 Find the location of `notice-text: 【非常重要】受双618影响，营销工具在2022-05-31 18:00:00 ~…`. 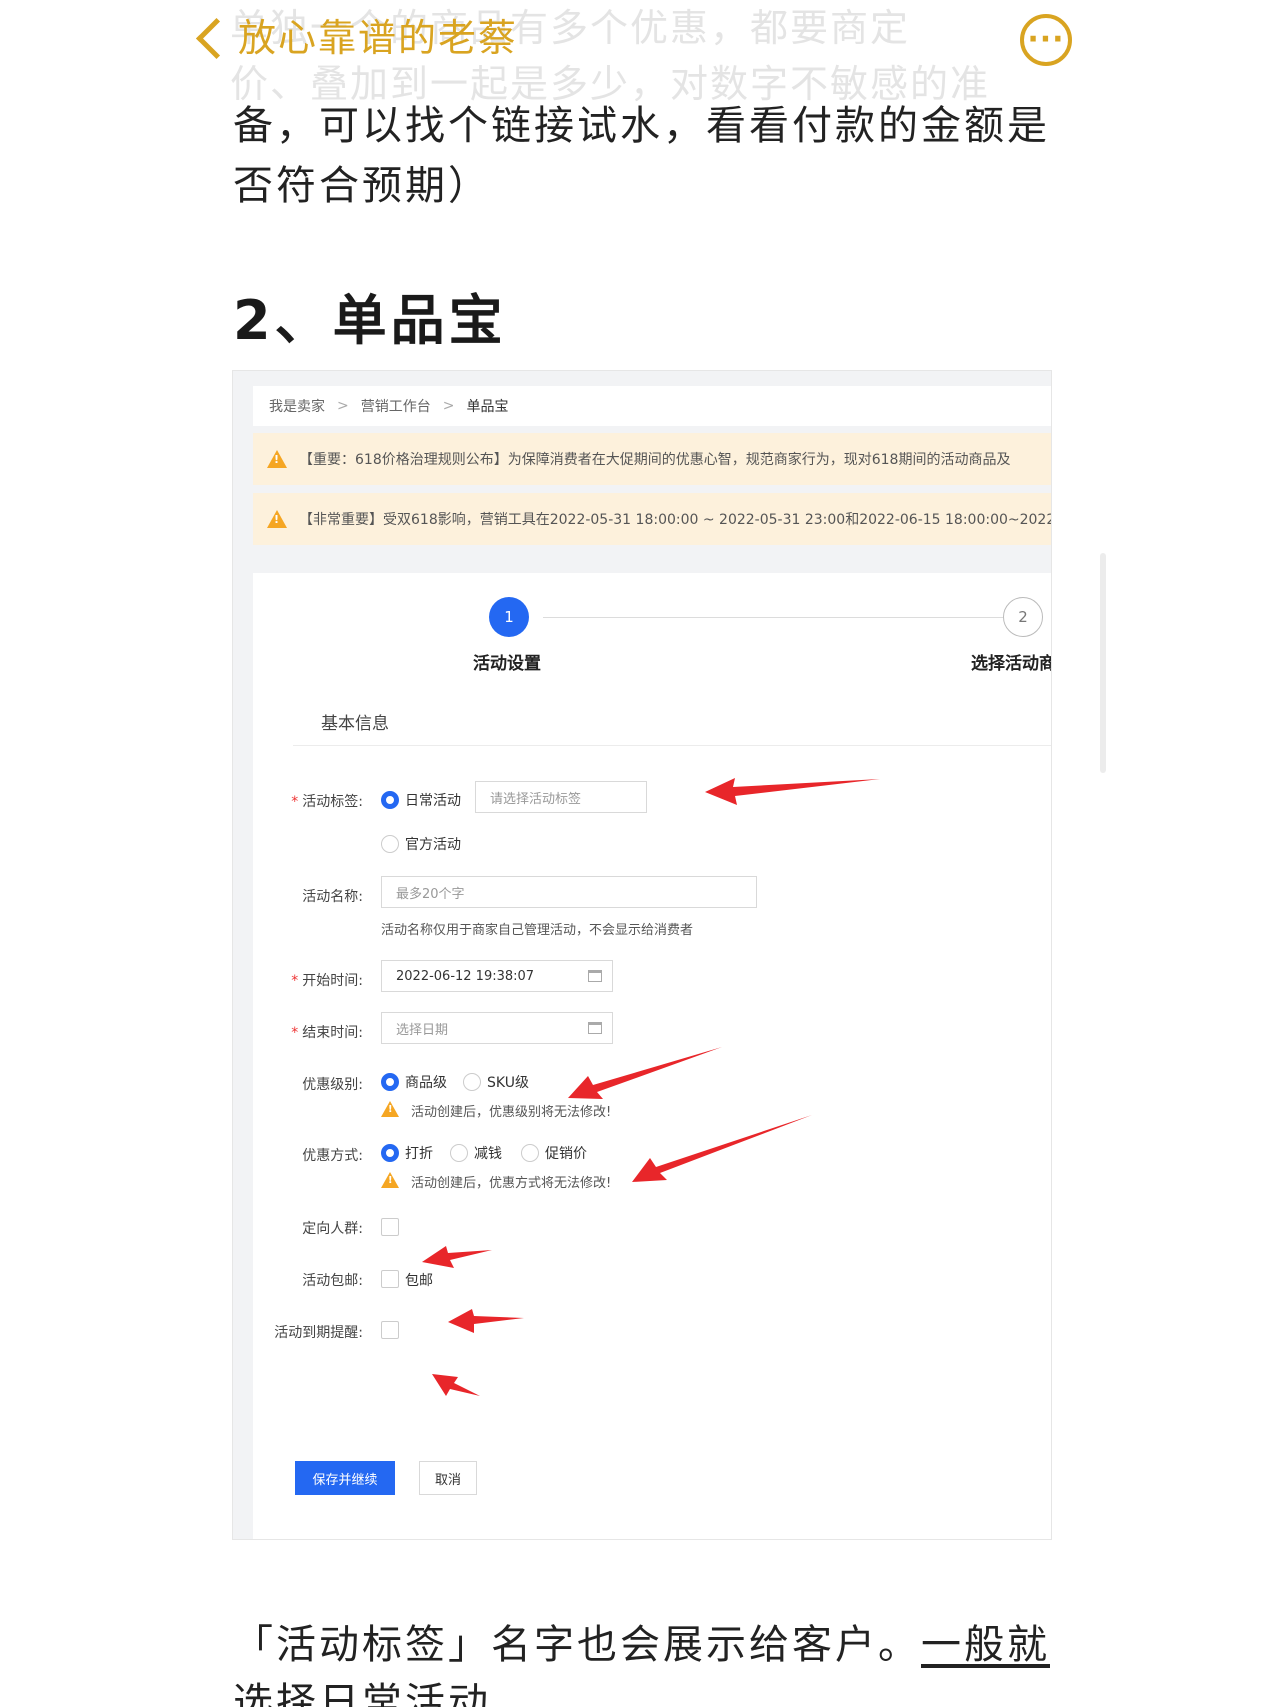

notice-text: 【非常重要】受双618影响，营销工具在2022-05-31 18:00:00 ~… is located at coordinates (675, 520).